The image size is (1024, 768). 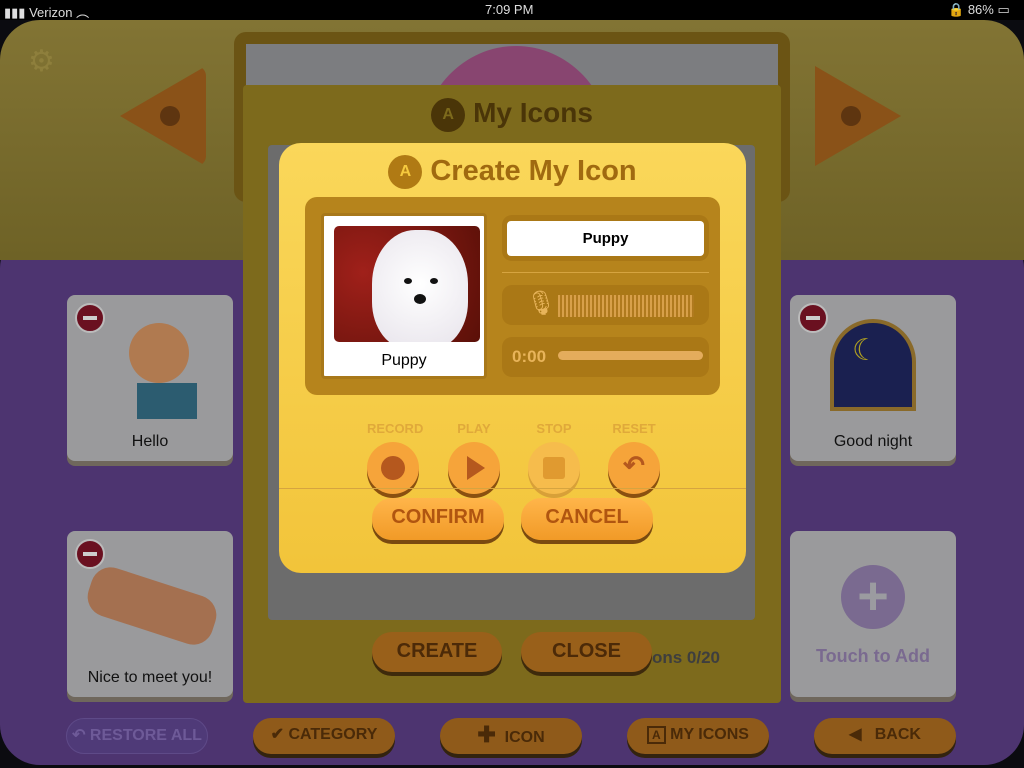 What do you see at coordinates (873, 378) in the screenshot?
I see `icon-card-good-night: ☾ Good night` at bounding box center [873, 378].